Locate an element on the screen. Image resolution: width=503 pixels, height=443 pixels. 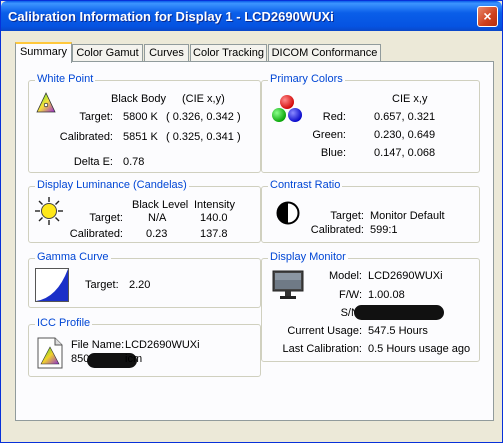
luminance-title: Display Luminance (Candelas) is located at coordinates (112, 185).